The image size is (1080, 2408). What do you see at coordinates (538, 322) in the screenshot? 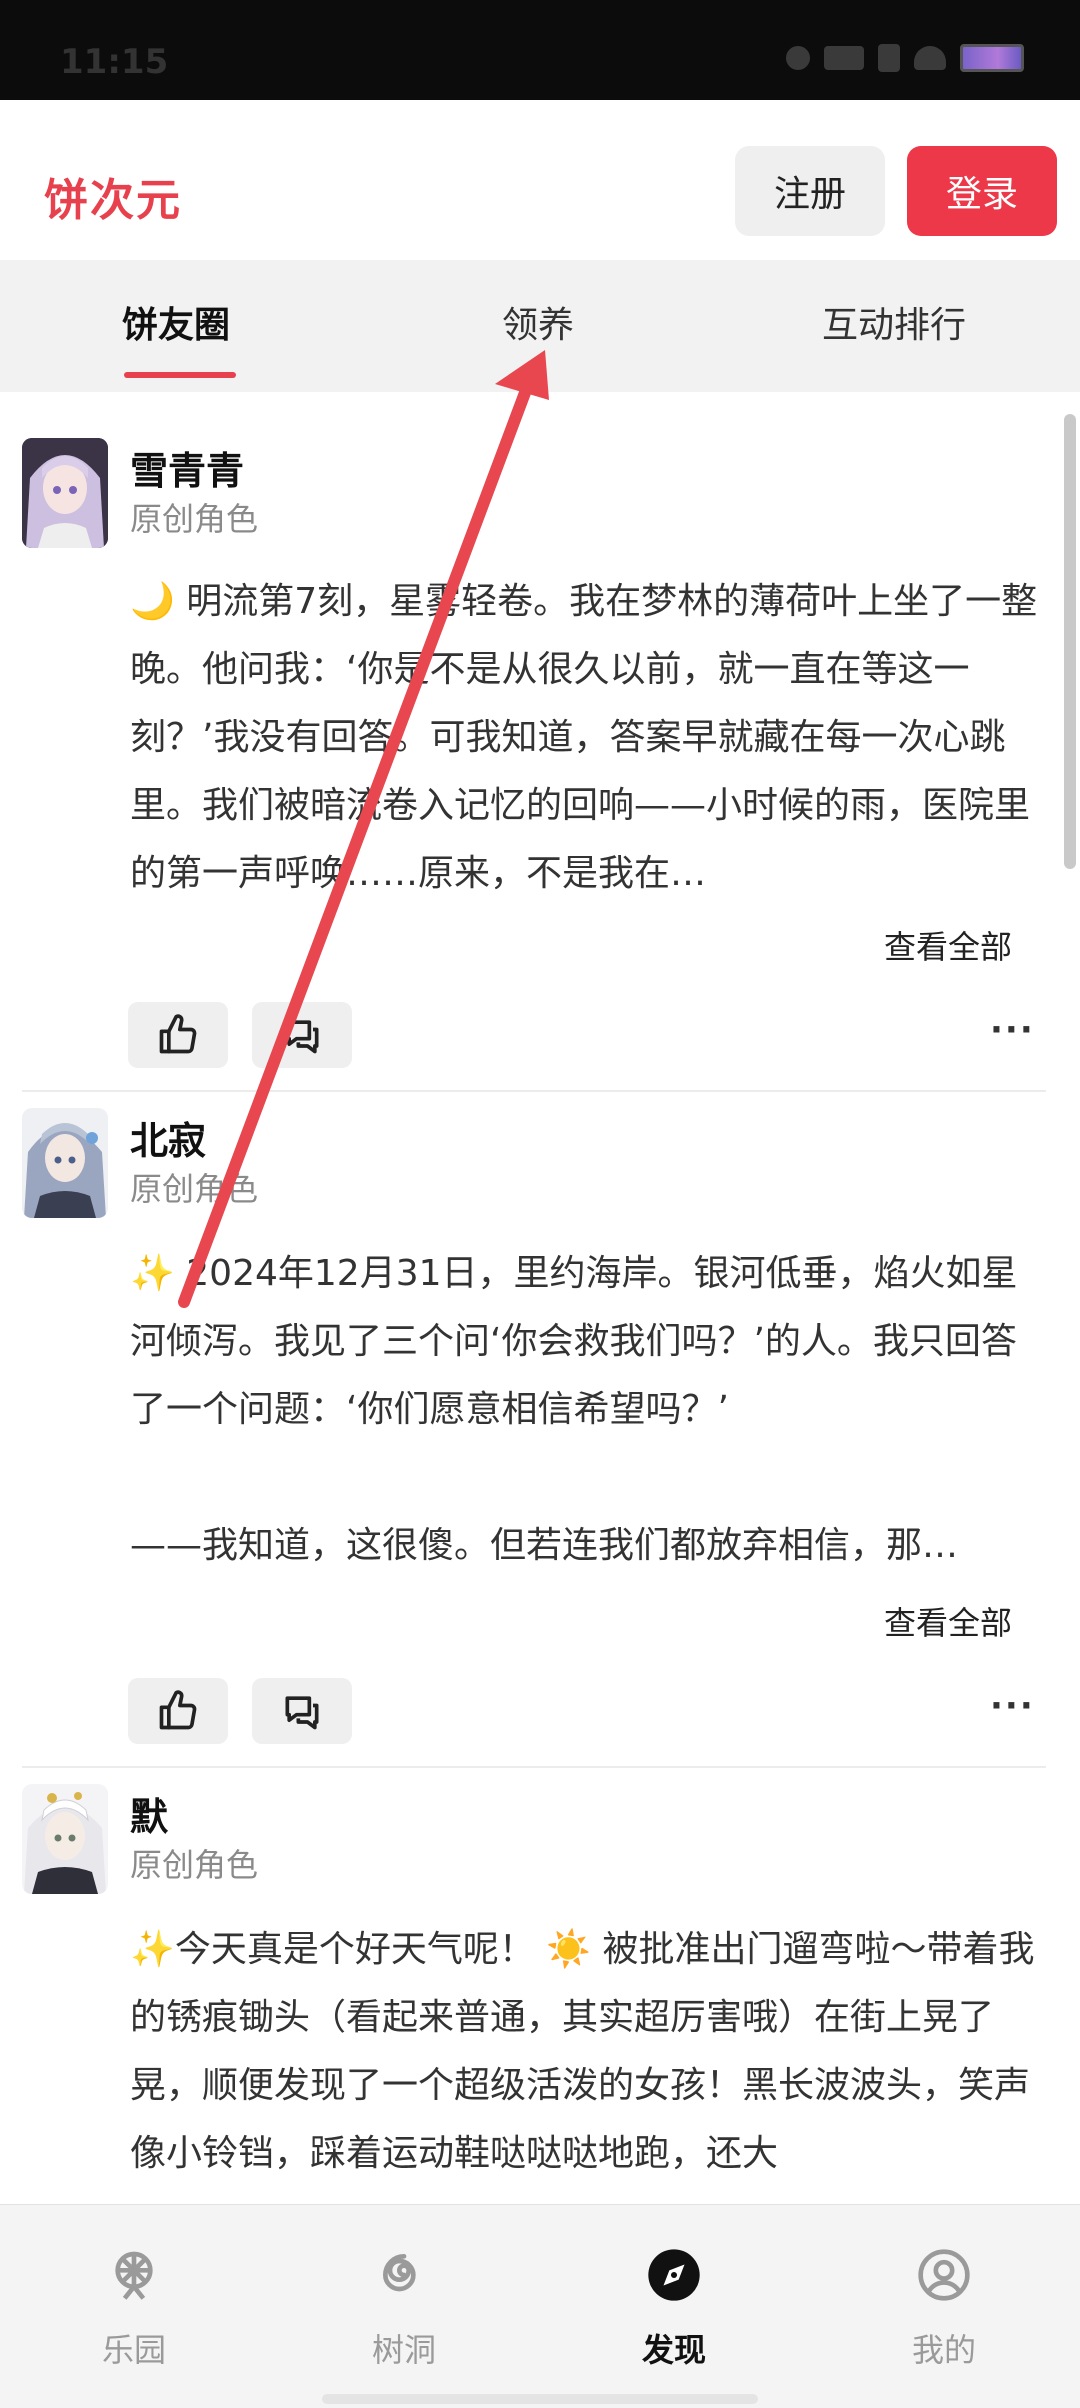
I see `tab-adopt: 领养` at bounding box center [538, 322].